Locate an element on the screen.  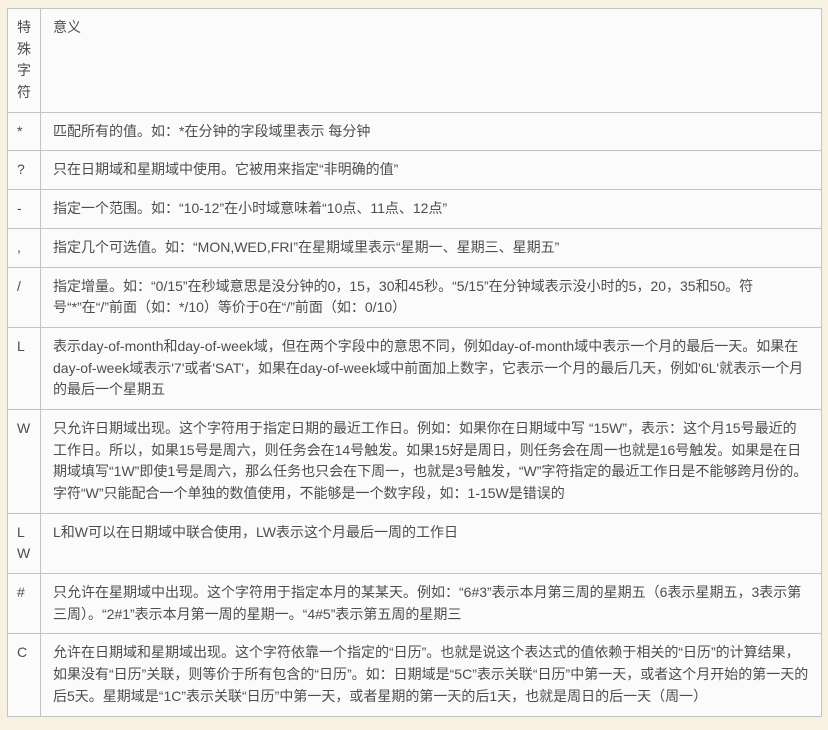
char-cell: W is located at coordinates (24, 461).